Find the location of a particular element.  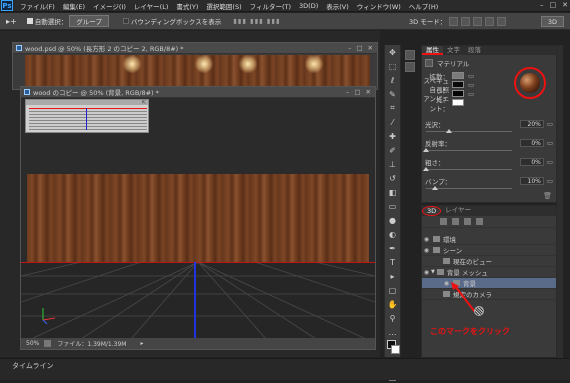

align-icons: ▮▮▮ ▮▮▮ ▮▮▮ is located at coordinates (256, 21).